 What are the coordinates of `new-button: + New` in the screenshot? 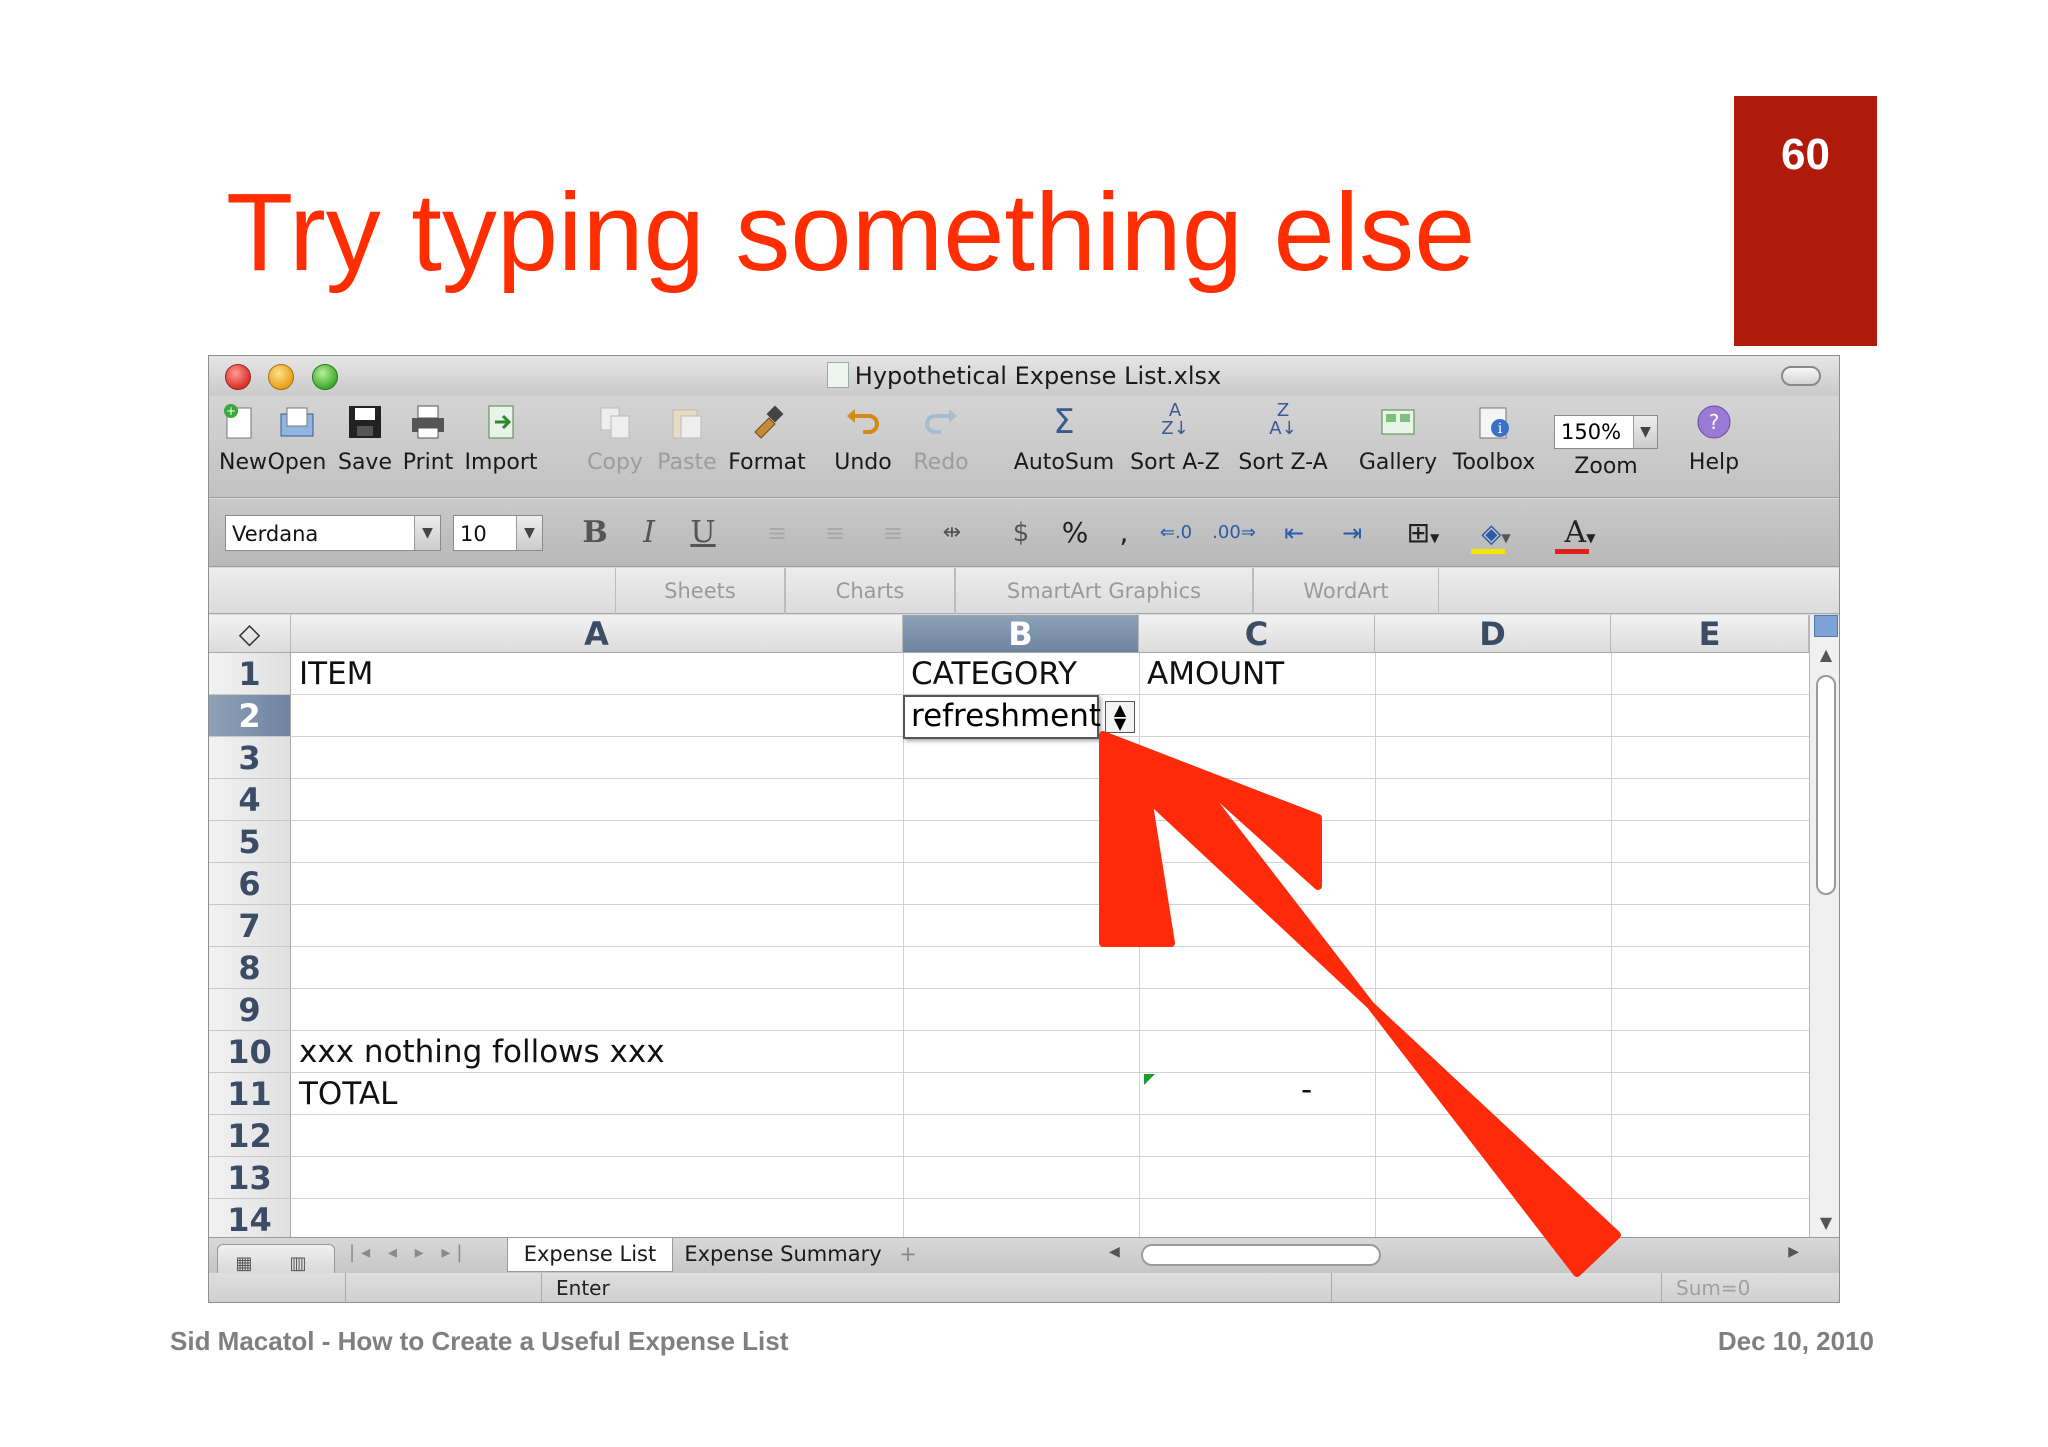 It's located at (243, 435).